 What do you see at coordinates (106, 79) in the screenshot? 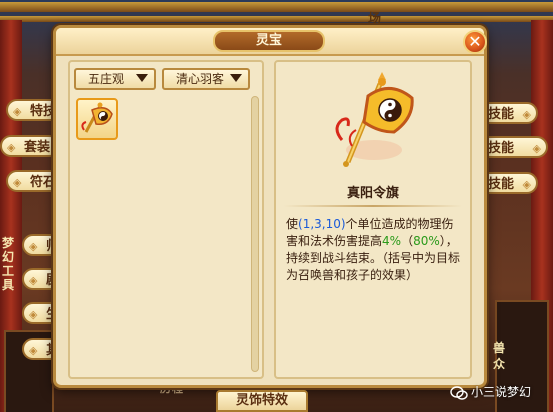
I see `school-dropdown-value: 五庄观` at bounding box center [106, 79].